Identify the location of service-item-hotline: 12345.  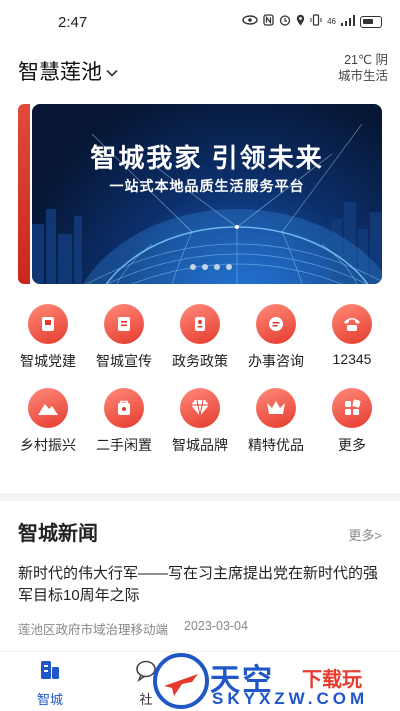
(352, 335).